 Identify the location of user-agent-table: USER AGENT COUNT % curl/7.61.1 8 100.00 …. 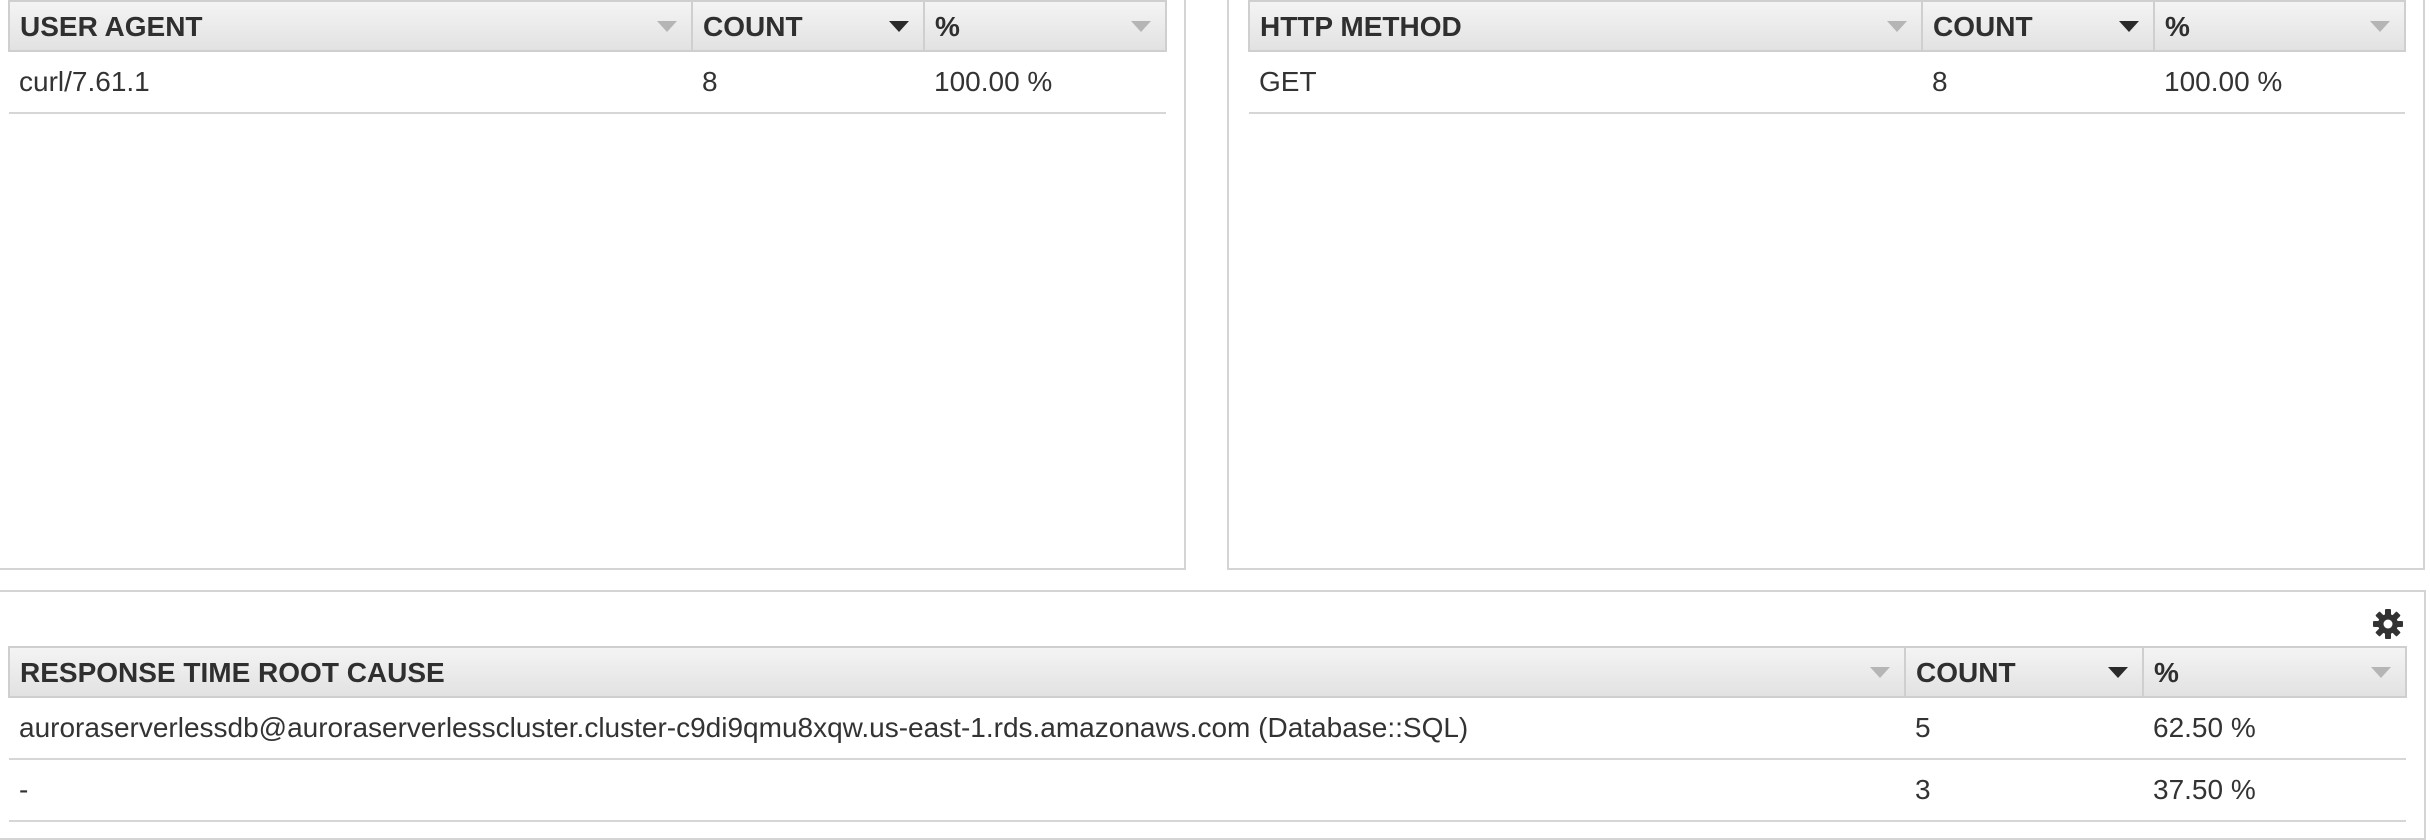
(587, 57).